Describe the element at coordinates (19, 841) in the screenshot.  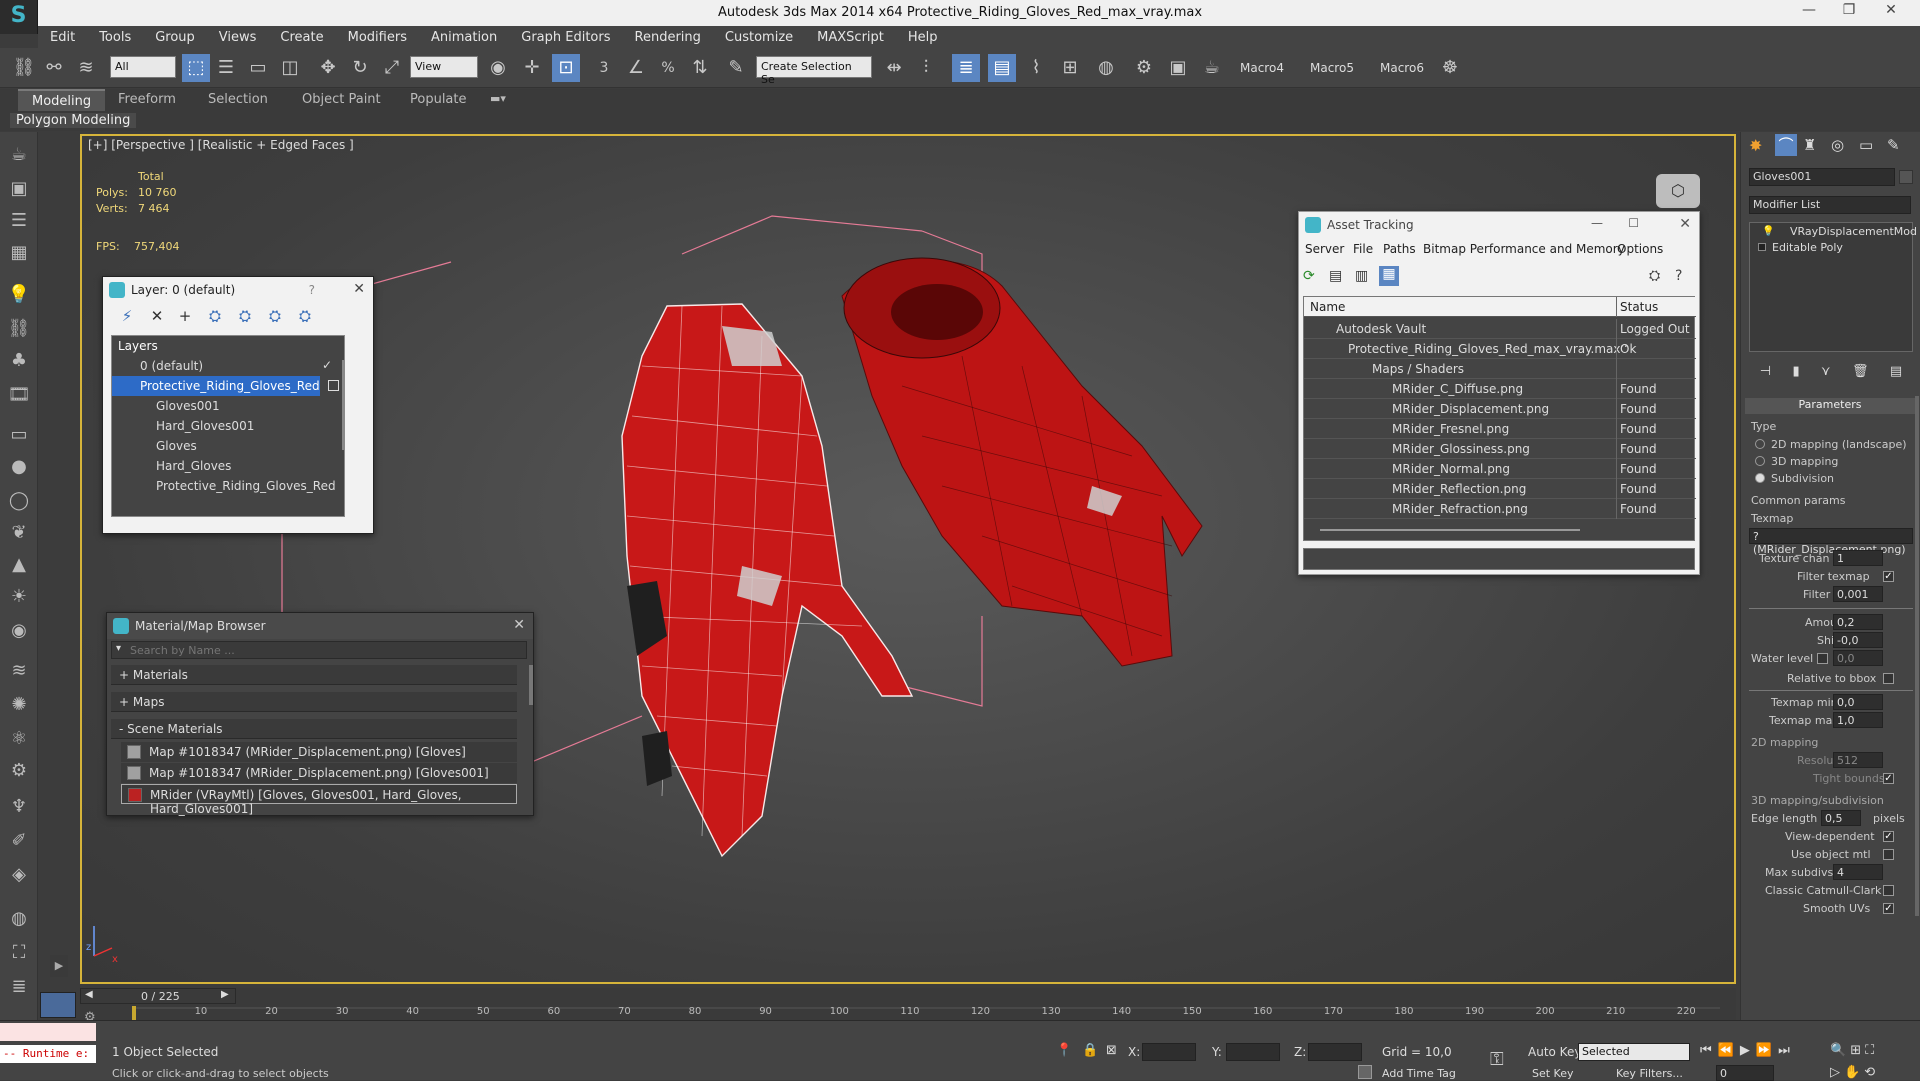
I see `hair-tool-icon: ✐` at that location.